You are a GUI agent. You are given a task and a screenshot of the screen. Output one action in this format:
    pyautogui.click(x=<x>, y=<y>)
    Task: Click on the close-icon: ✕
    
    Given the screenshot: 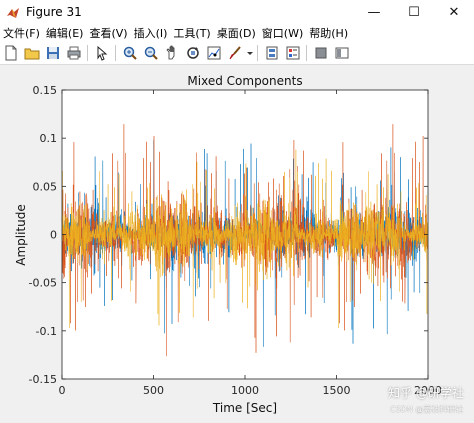 What is the action you would take?
    pyautogui.click(x=454, y=12)
    